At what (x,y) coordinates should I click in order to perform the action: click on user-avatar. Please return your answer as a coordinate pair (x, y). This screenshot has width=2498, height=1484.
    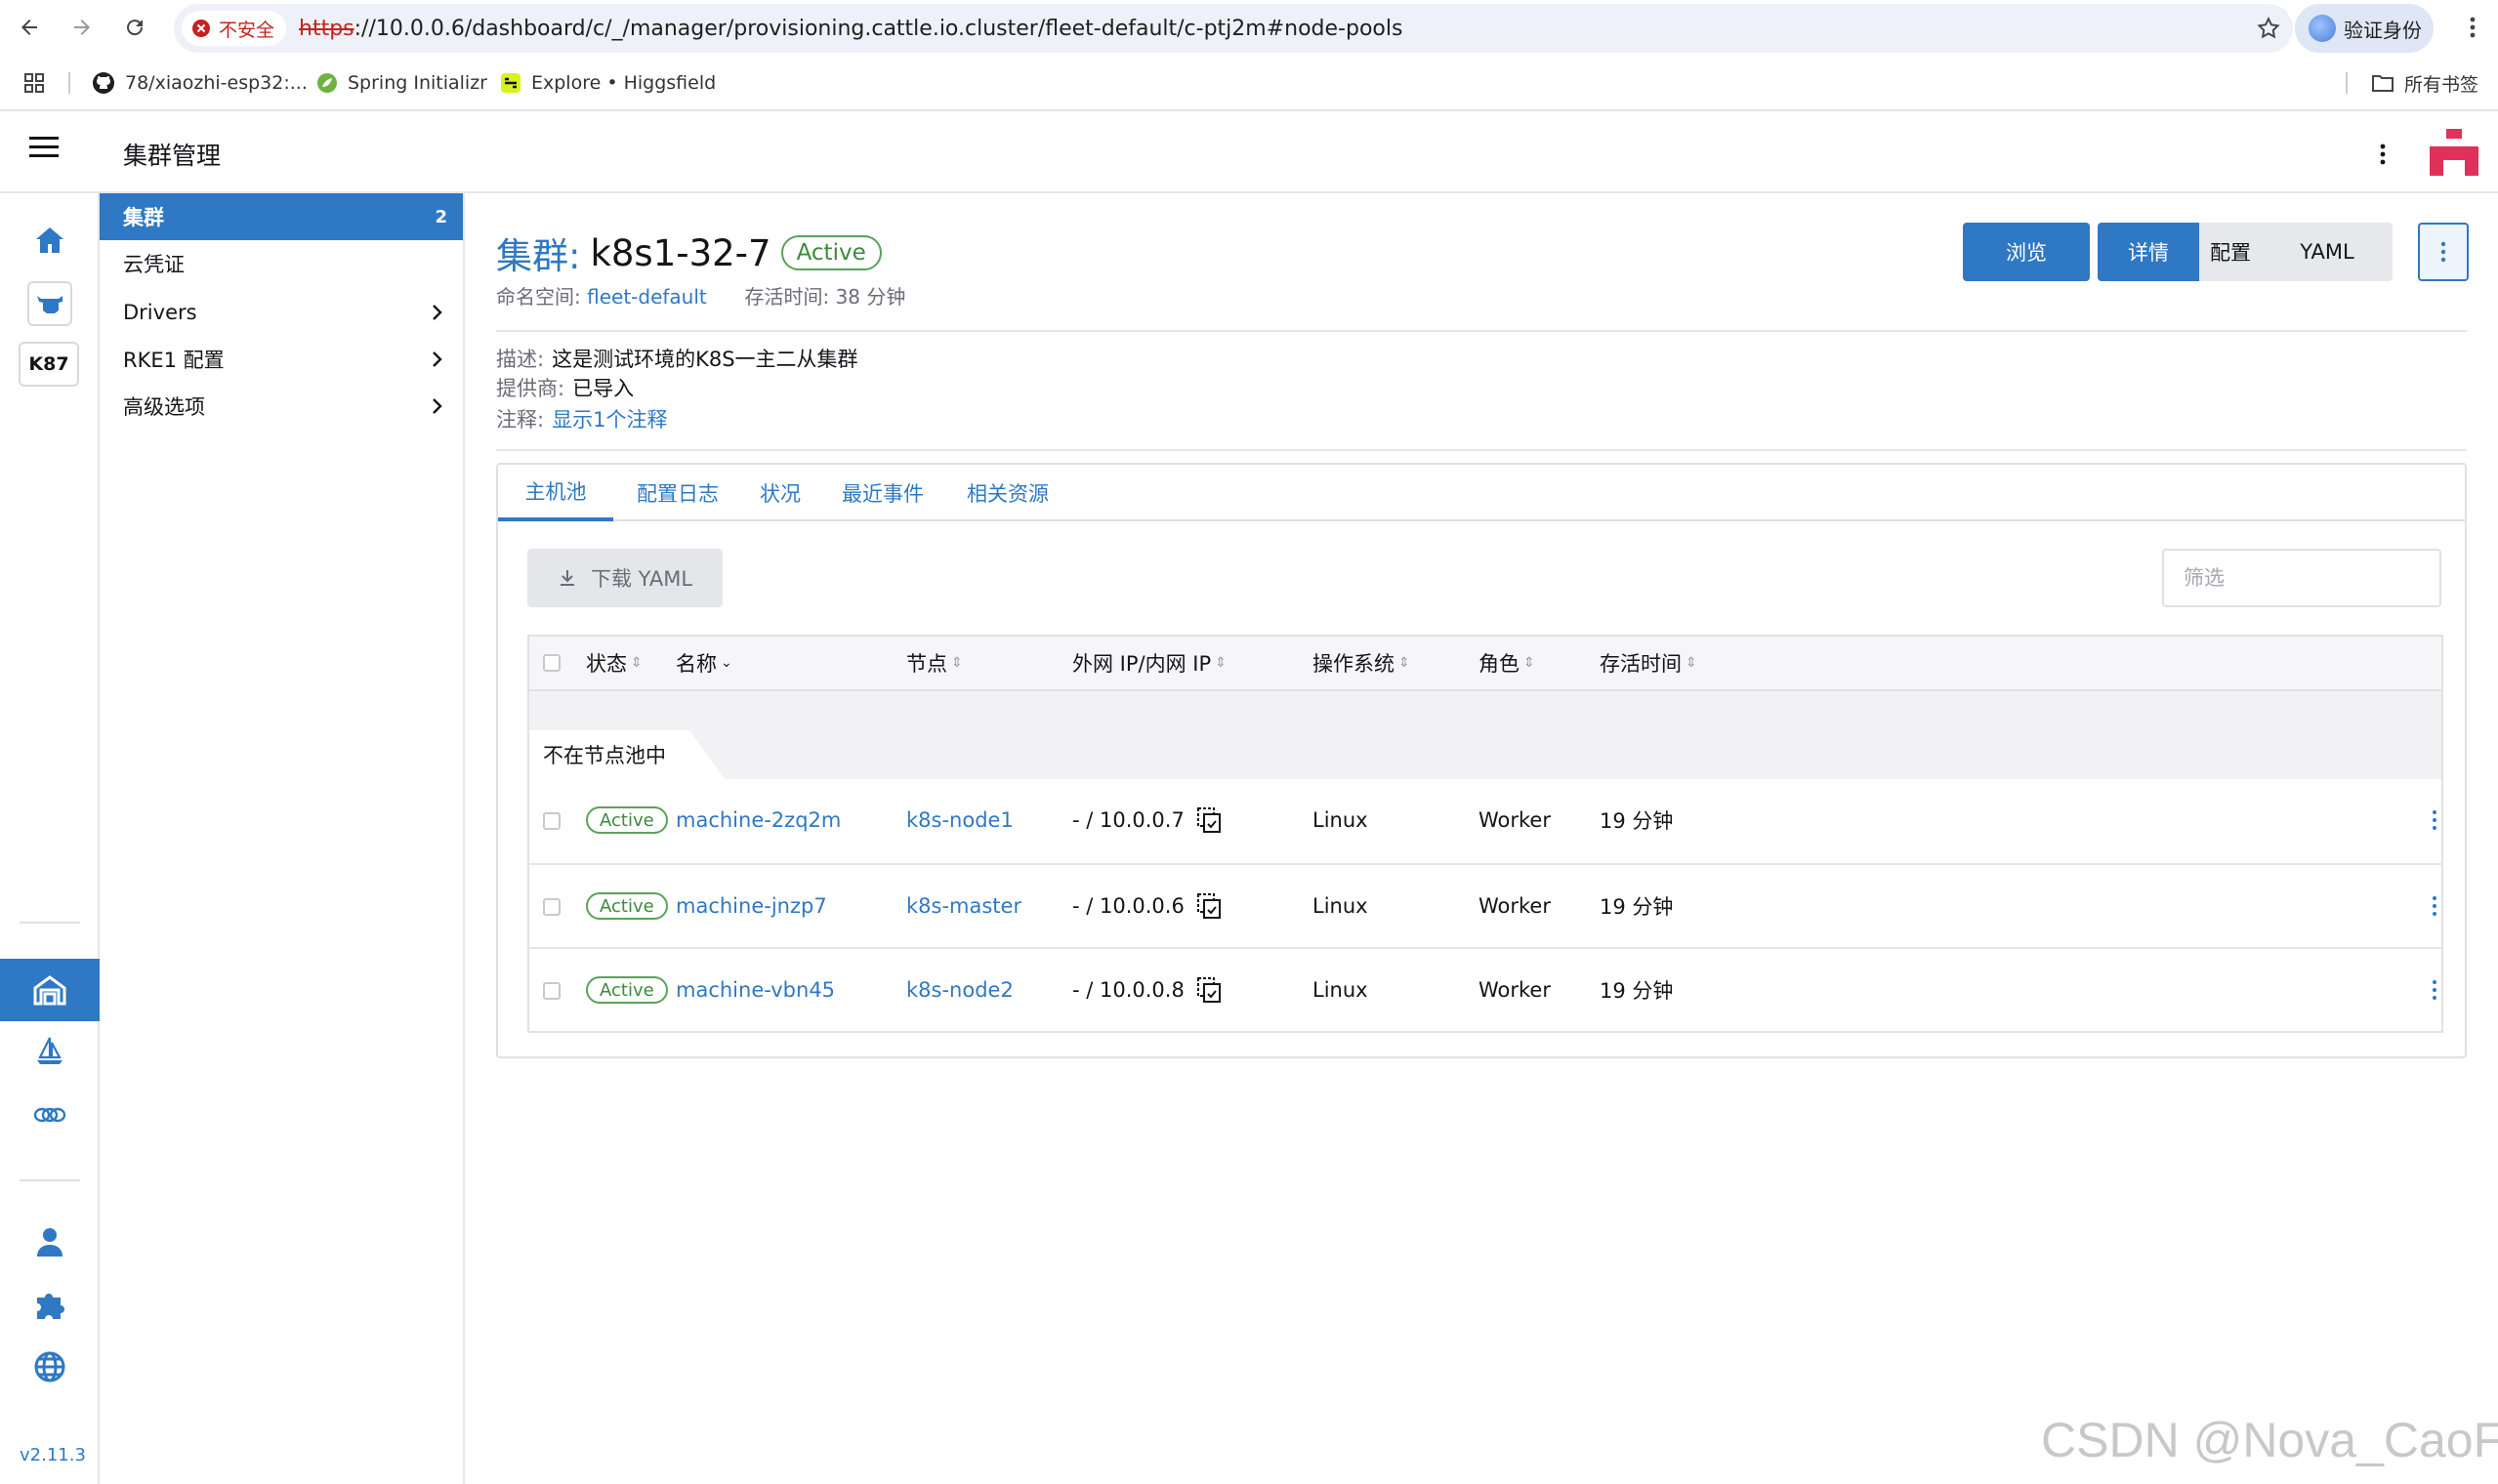
    Looking at the image, I should click on (2454, 154).